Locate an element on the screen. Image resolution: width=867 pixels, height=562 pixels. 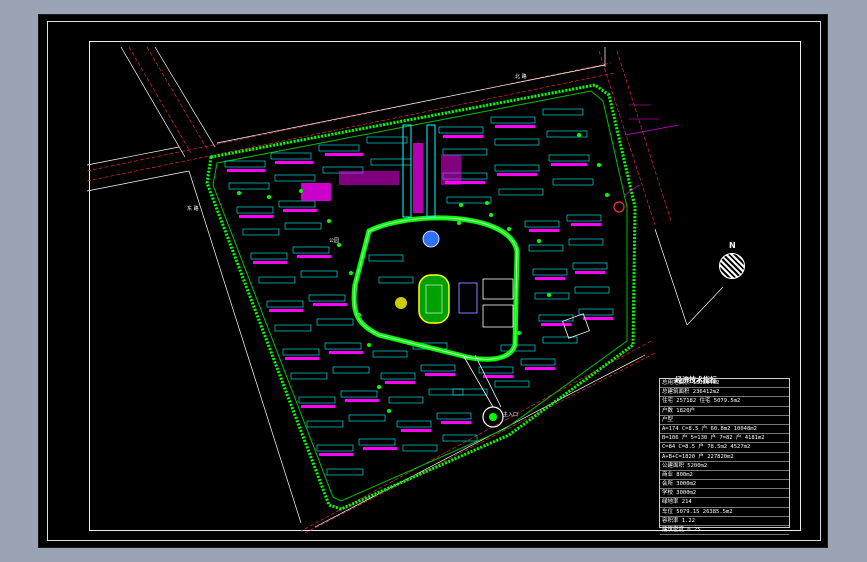
entrance-label: 主入口 is located at coordinates (511, 415).